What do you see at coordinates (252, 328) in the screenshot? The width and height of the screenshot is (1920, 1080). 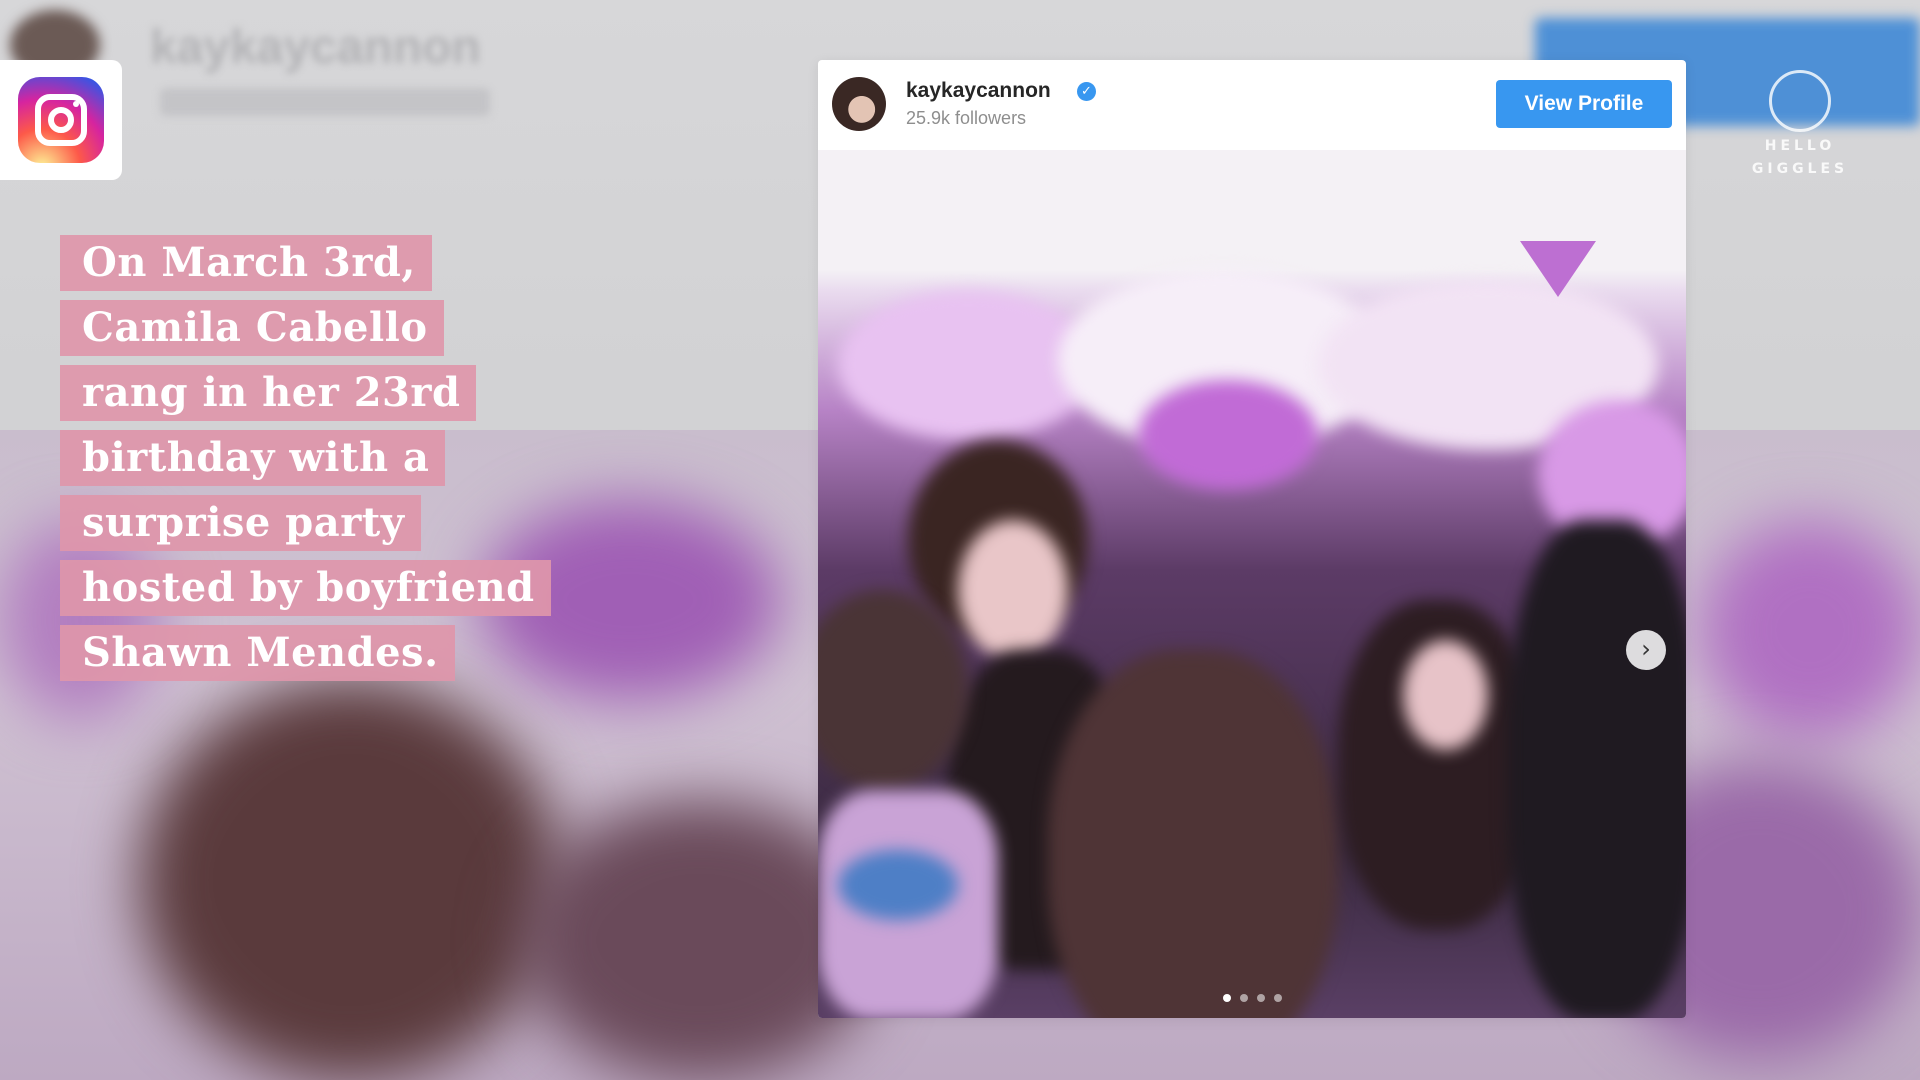 I see `caption-line: Camila Cabello` at bounding box center [252, 328].